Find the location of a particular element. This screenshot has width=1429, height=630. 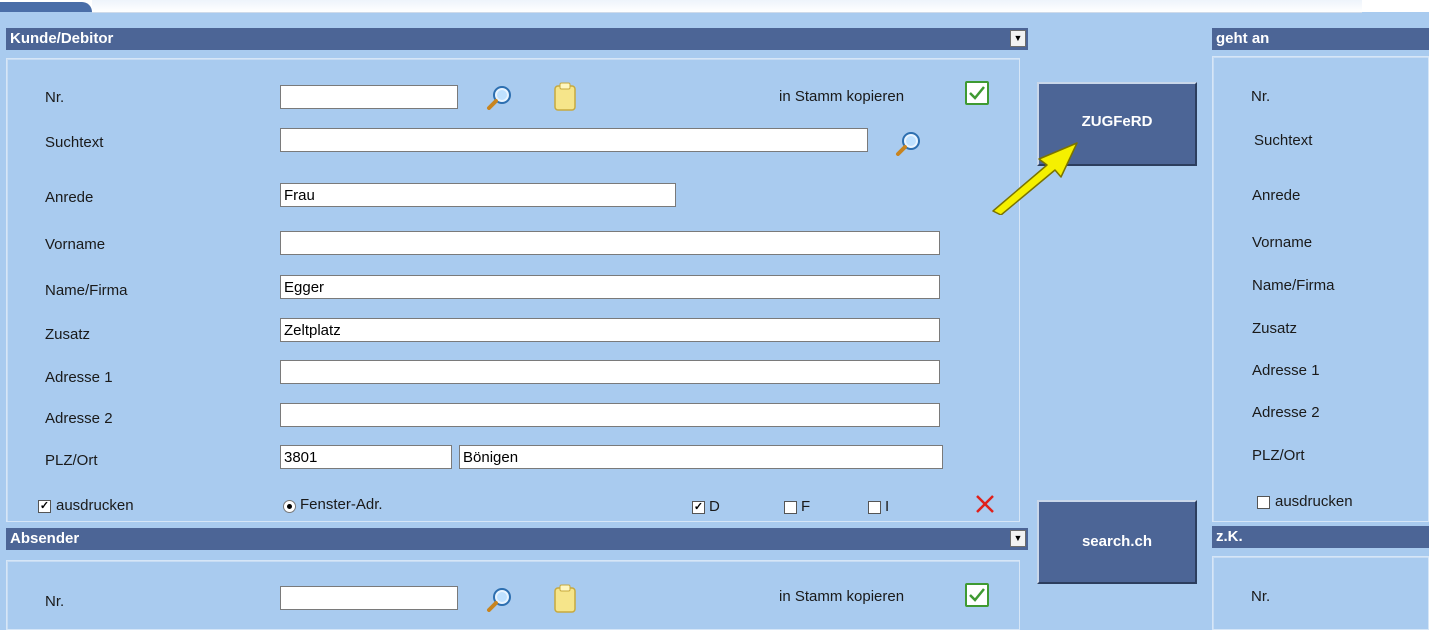

label-vorname: Vorname is located at coordinates (75, 244).